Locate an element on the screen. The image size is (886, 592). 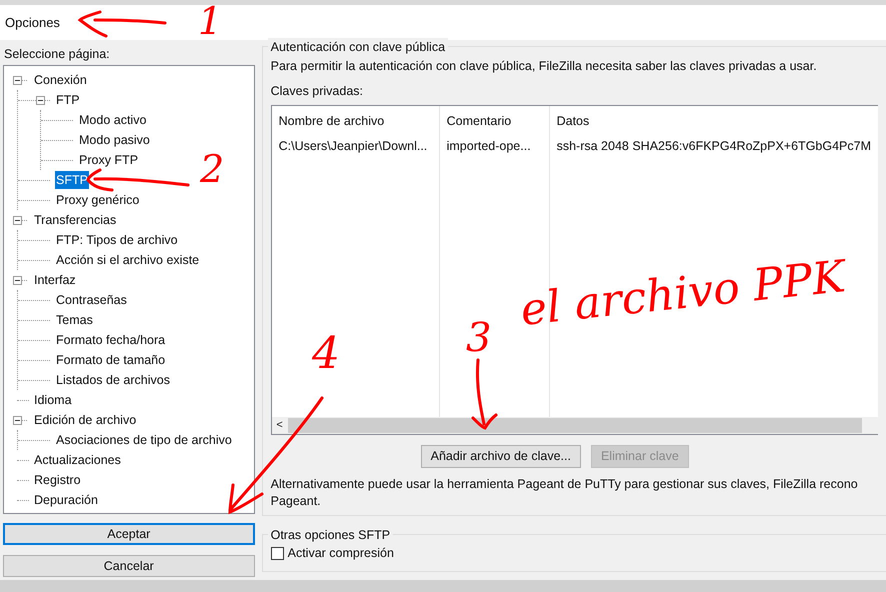
description-text: Para permitir la autenticación con clave pública, FileZilla necesita saber las claves privadas a usar. is located at coordinates (544, 66).